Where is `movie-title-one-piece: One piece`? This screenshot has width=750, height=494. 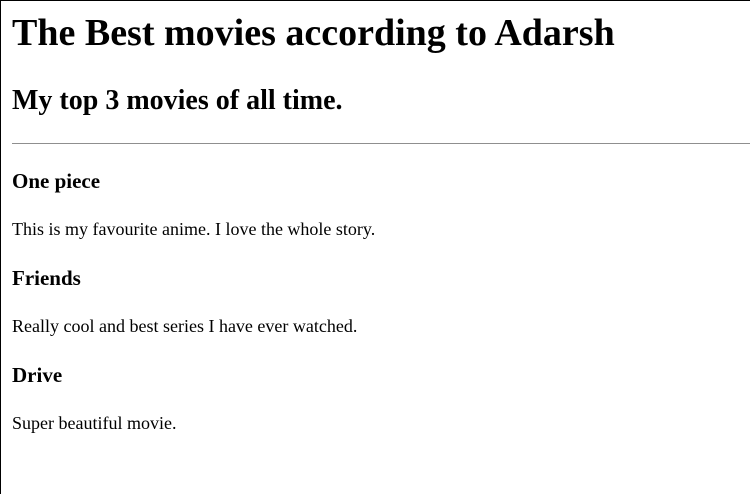 movie-title-one-piece: One piece is located at coordinates (56, 181).